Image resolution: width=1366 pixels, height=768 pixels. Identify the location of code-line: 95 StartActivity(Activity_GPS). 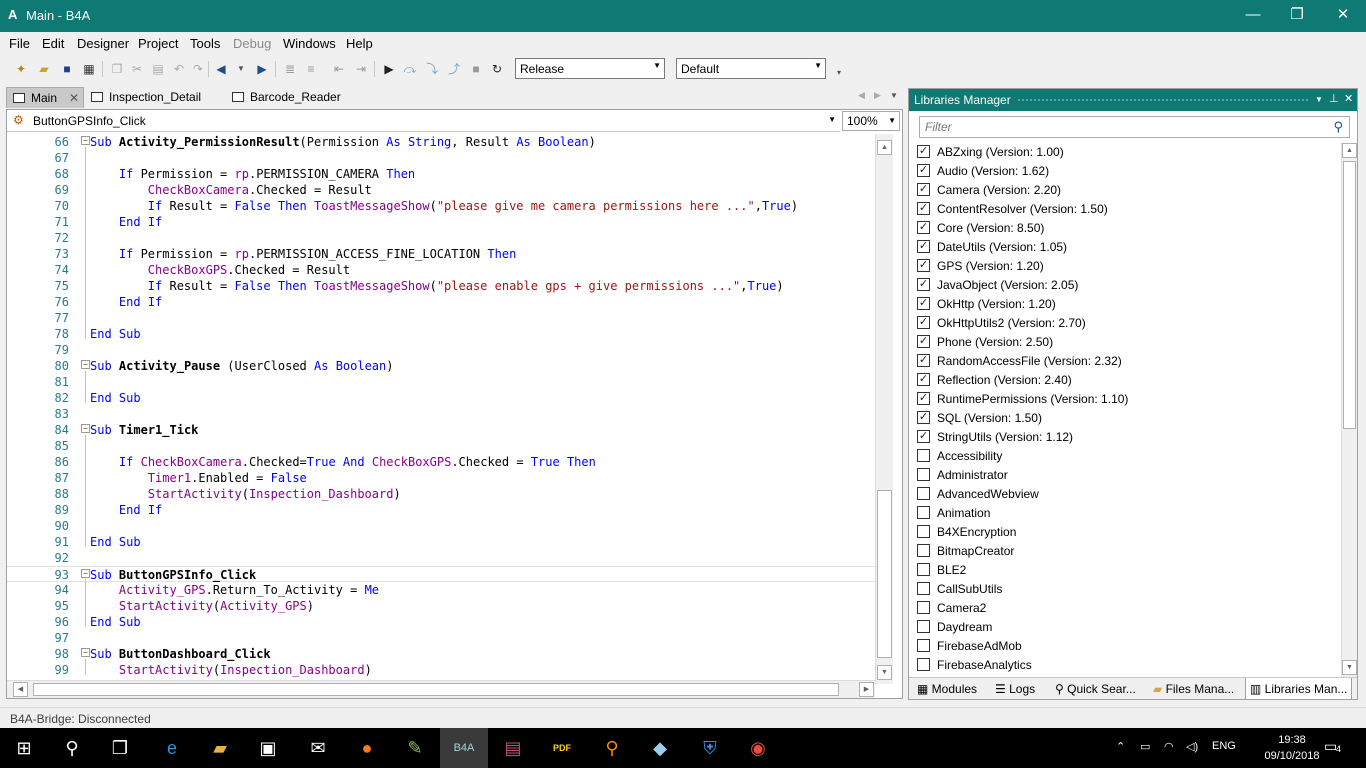
(441, 606).